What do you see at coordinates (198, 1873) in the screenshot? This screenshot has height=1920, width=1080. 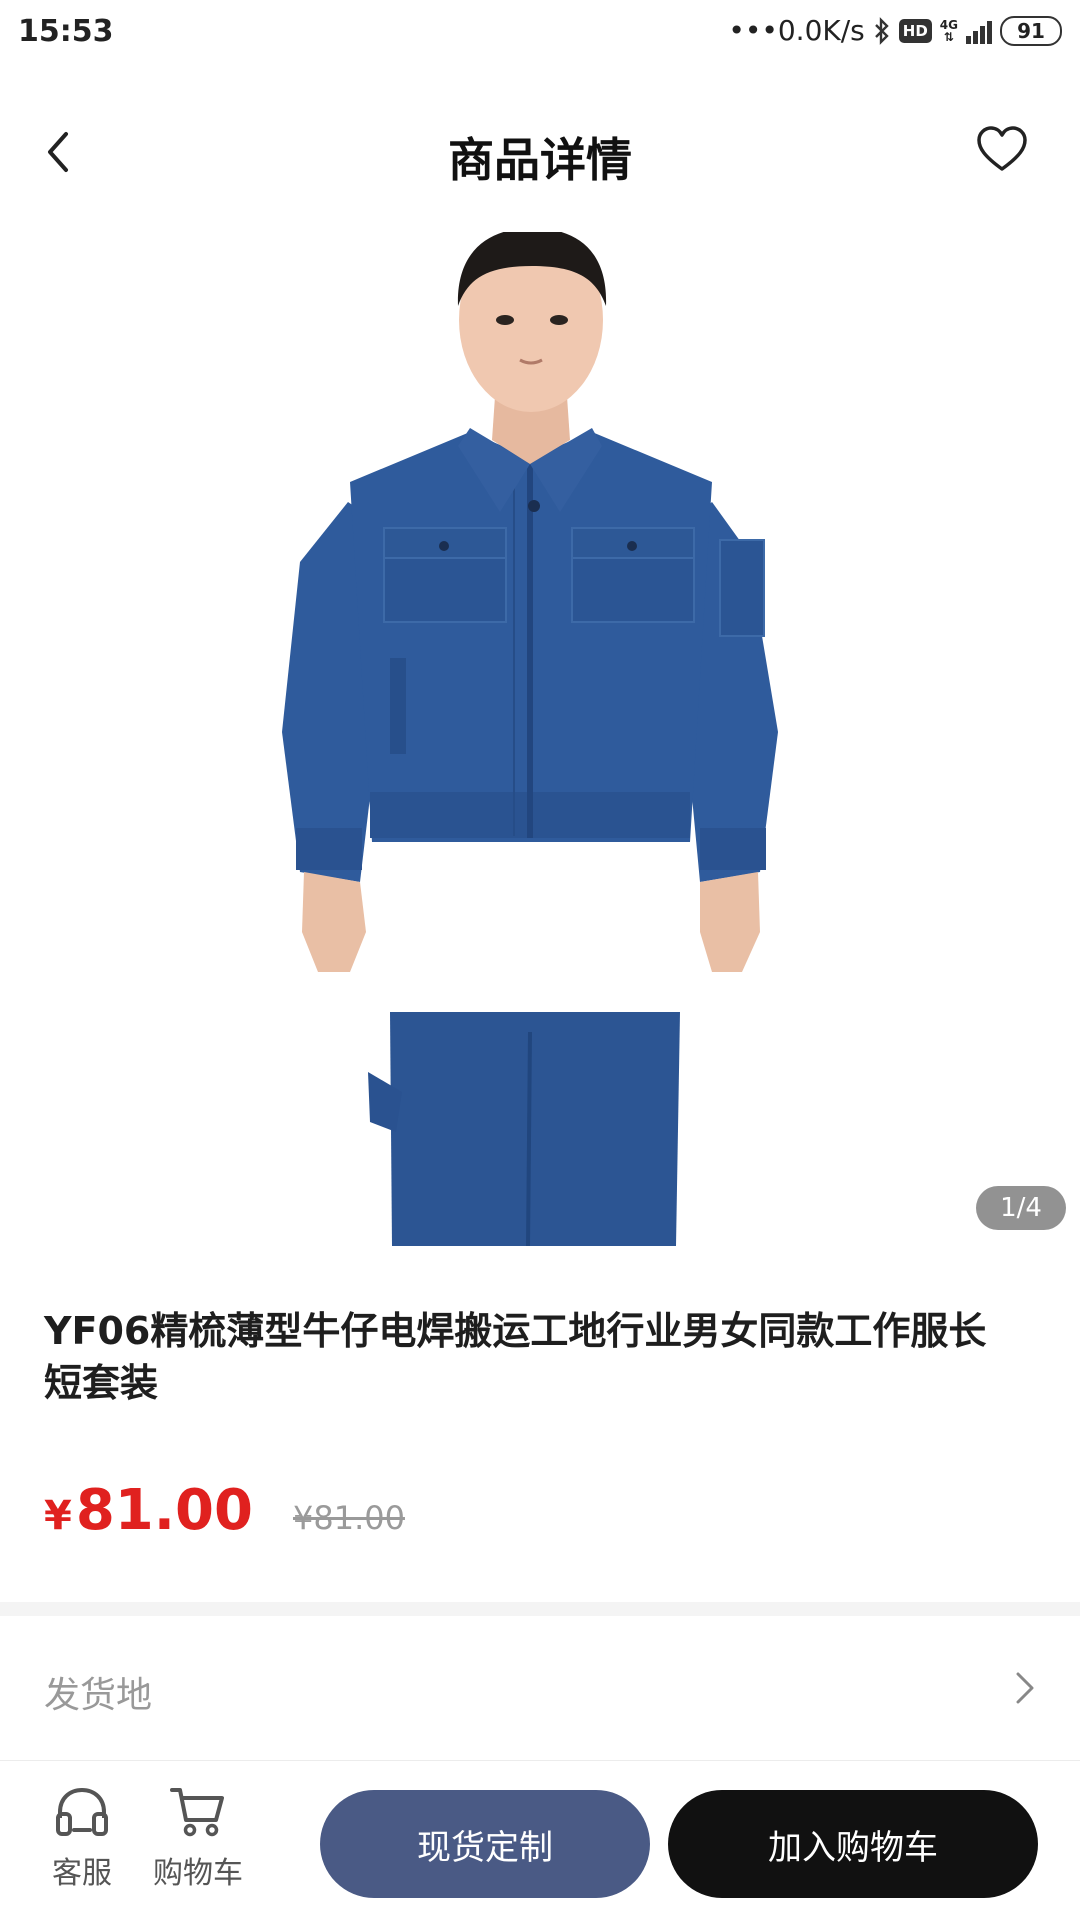 I see `cart-label: 购物车` at bounding box center [198, 1873].